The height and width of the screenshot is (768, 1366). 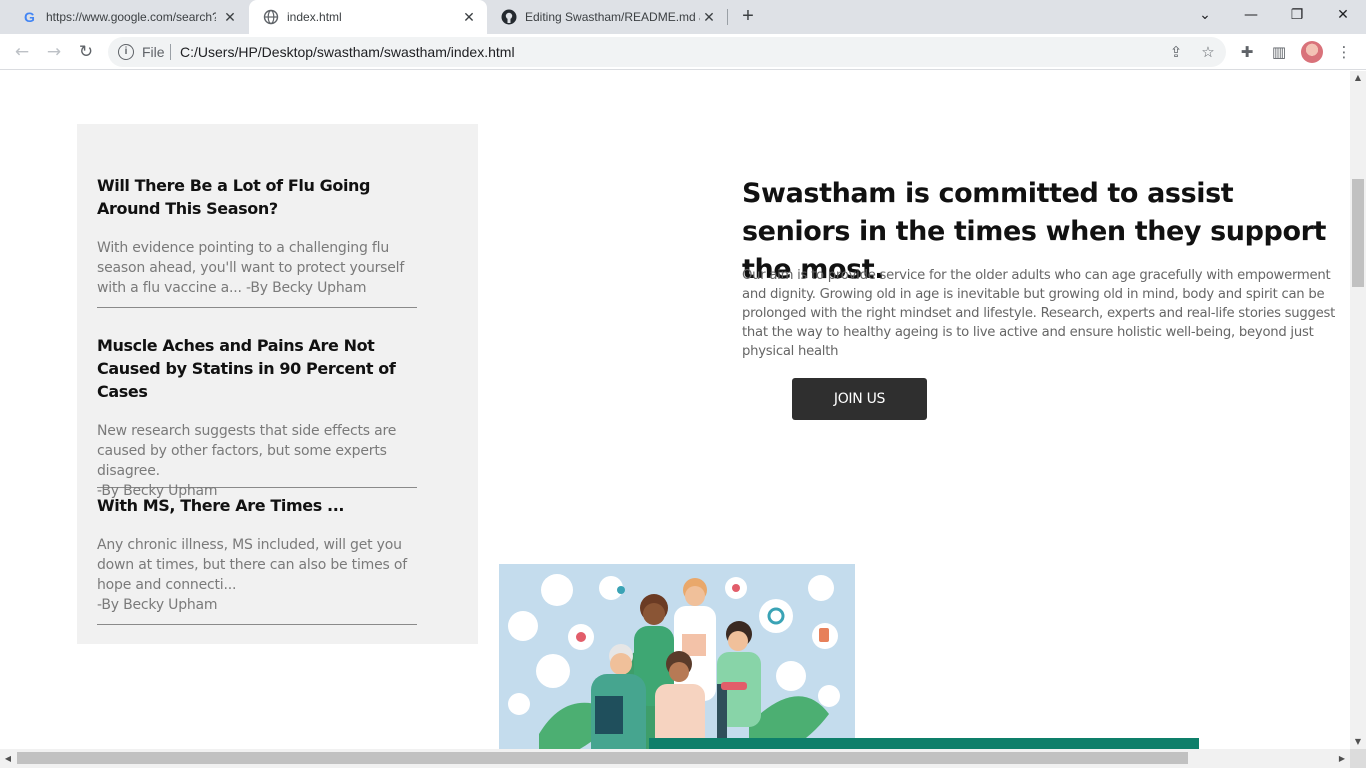 I want to click on forward-arrow-icon: →, so click(x=54, y=52).